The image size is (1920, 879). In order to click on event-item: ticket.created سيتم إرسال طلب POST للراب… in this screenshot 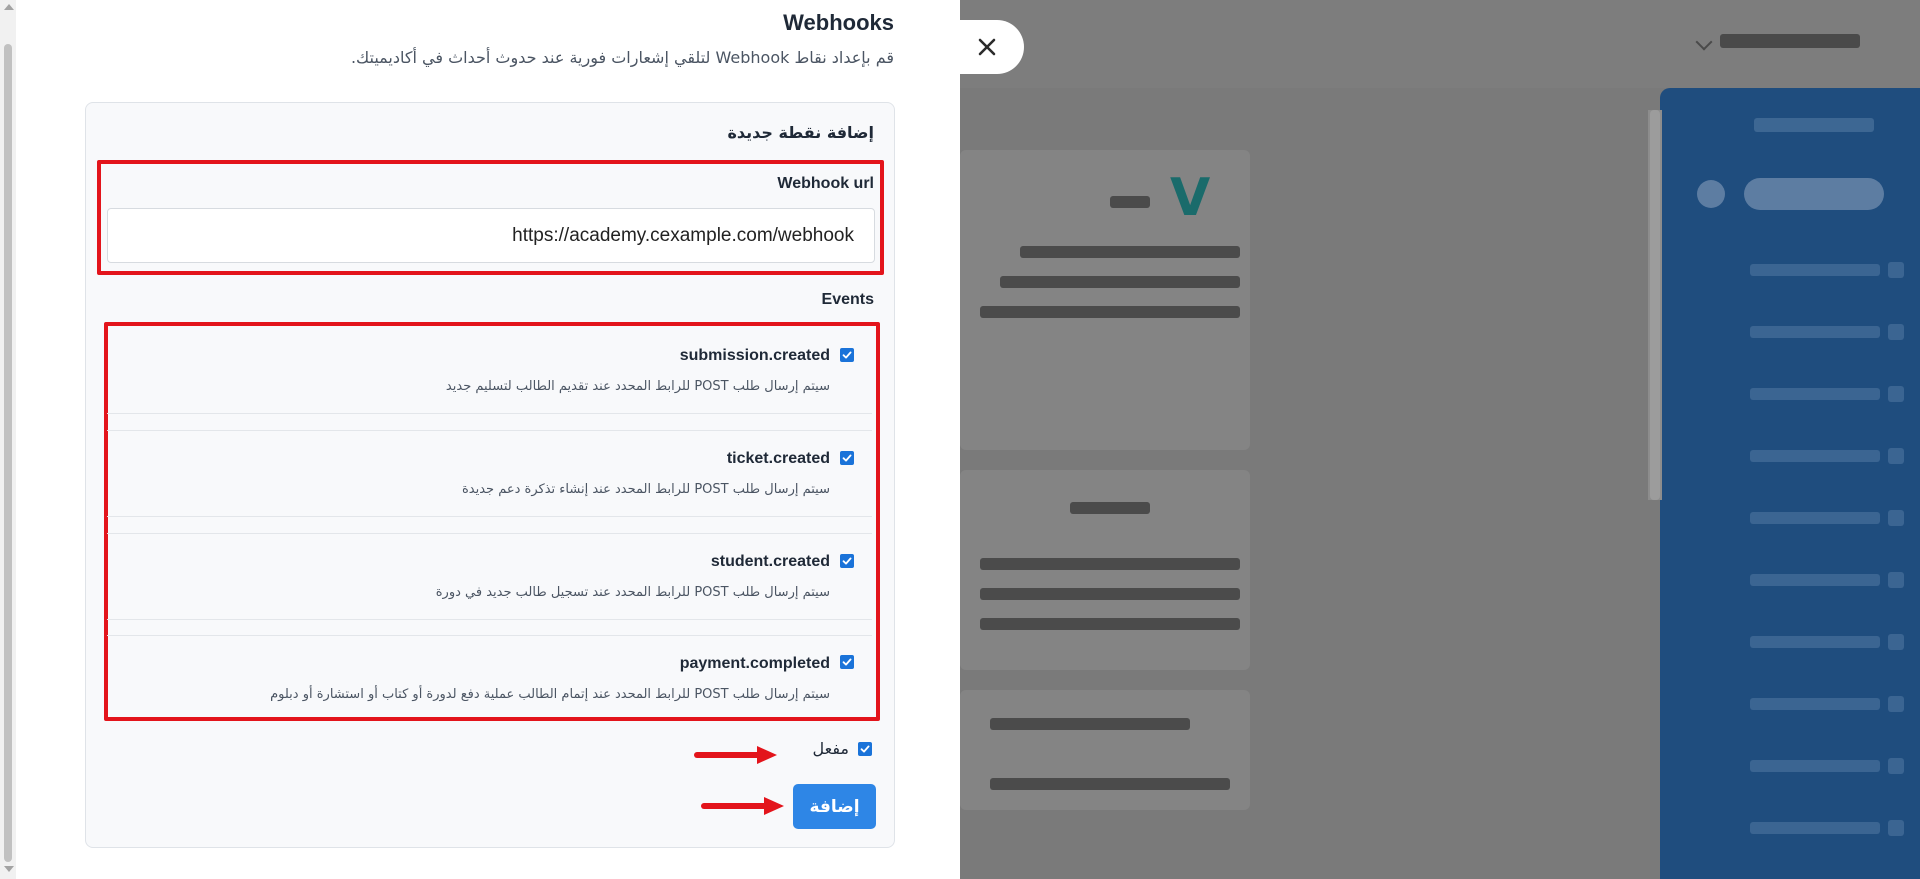, I will do `click(489, 475)`.